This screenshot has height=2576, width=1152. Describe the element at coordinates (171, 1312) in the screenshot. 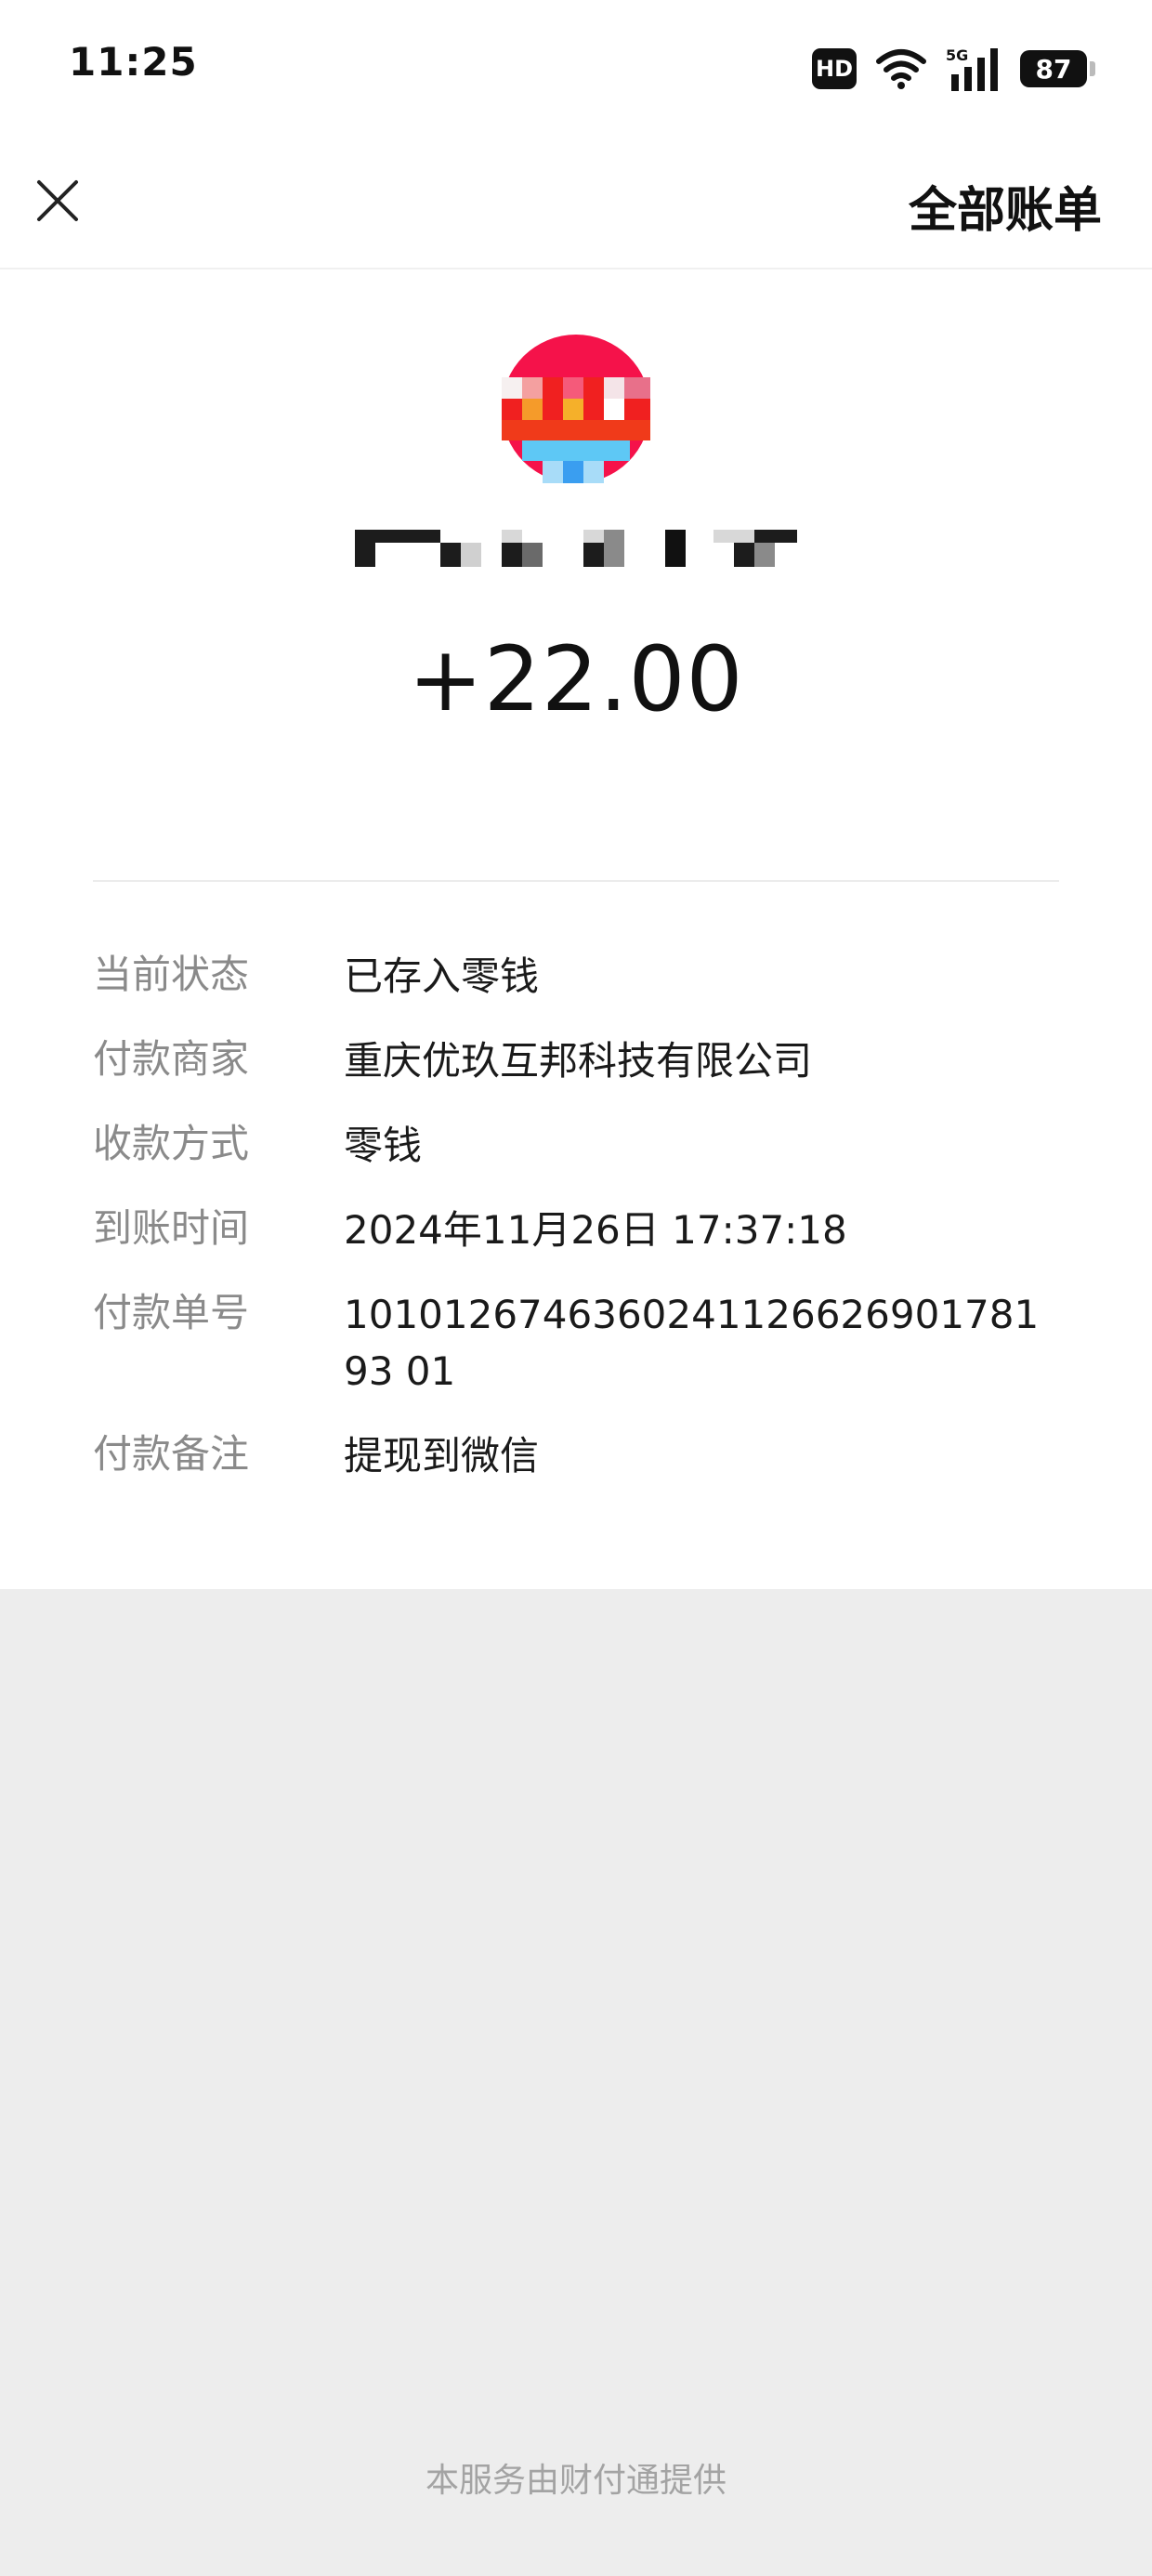

I see `detail-label: 付款单号` at that location.